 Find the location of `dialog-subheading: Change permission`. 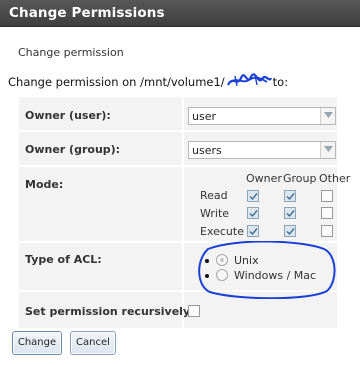

dialog-subheading: Change permission is located at coordinates (71, 52).